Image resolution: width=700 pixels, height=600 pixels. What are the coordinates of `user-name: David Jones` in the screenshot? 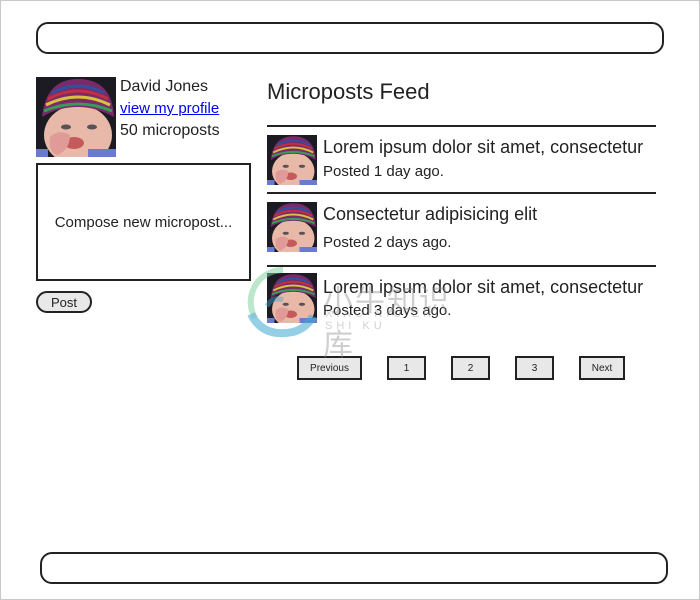 It's located at (164, 86).